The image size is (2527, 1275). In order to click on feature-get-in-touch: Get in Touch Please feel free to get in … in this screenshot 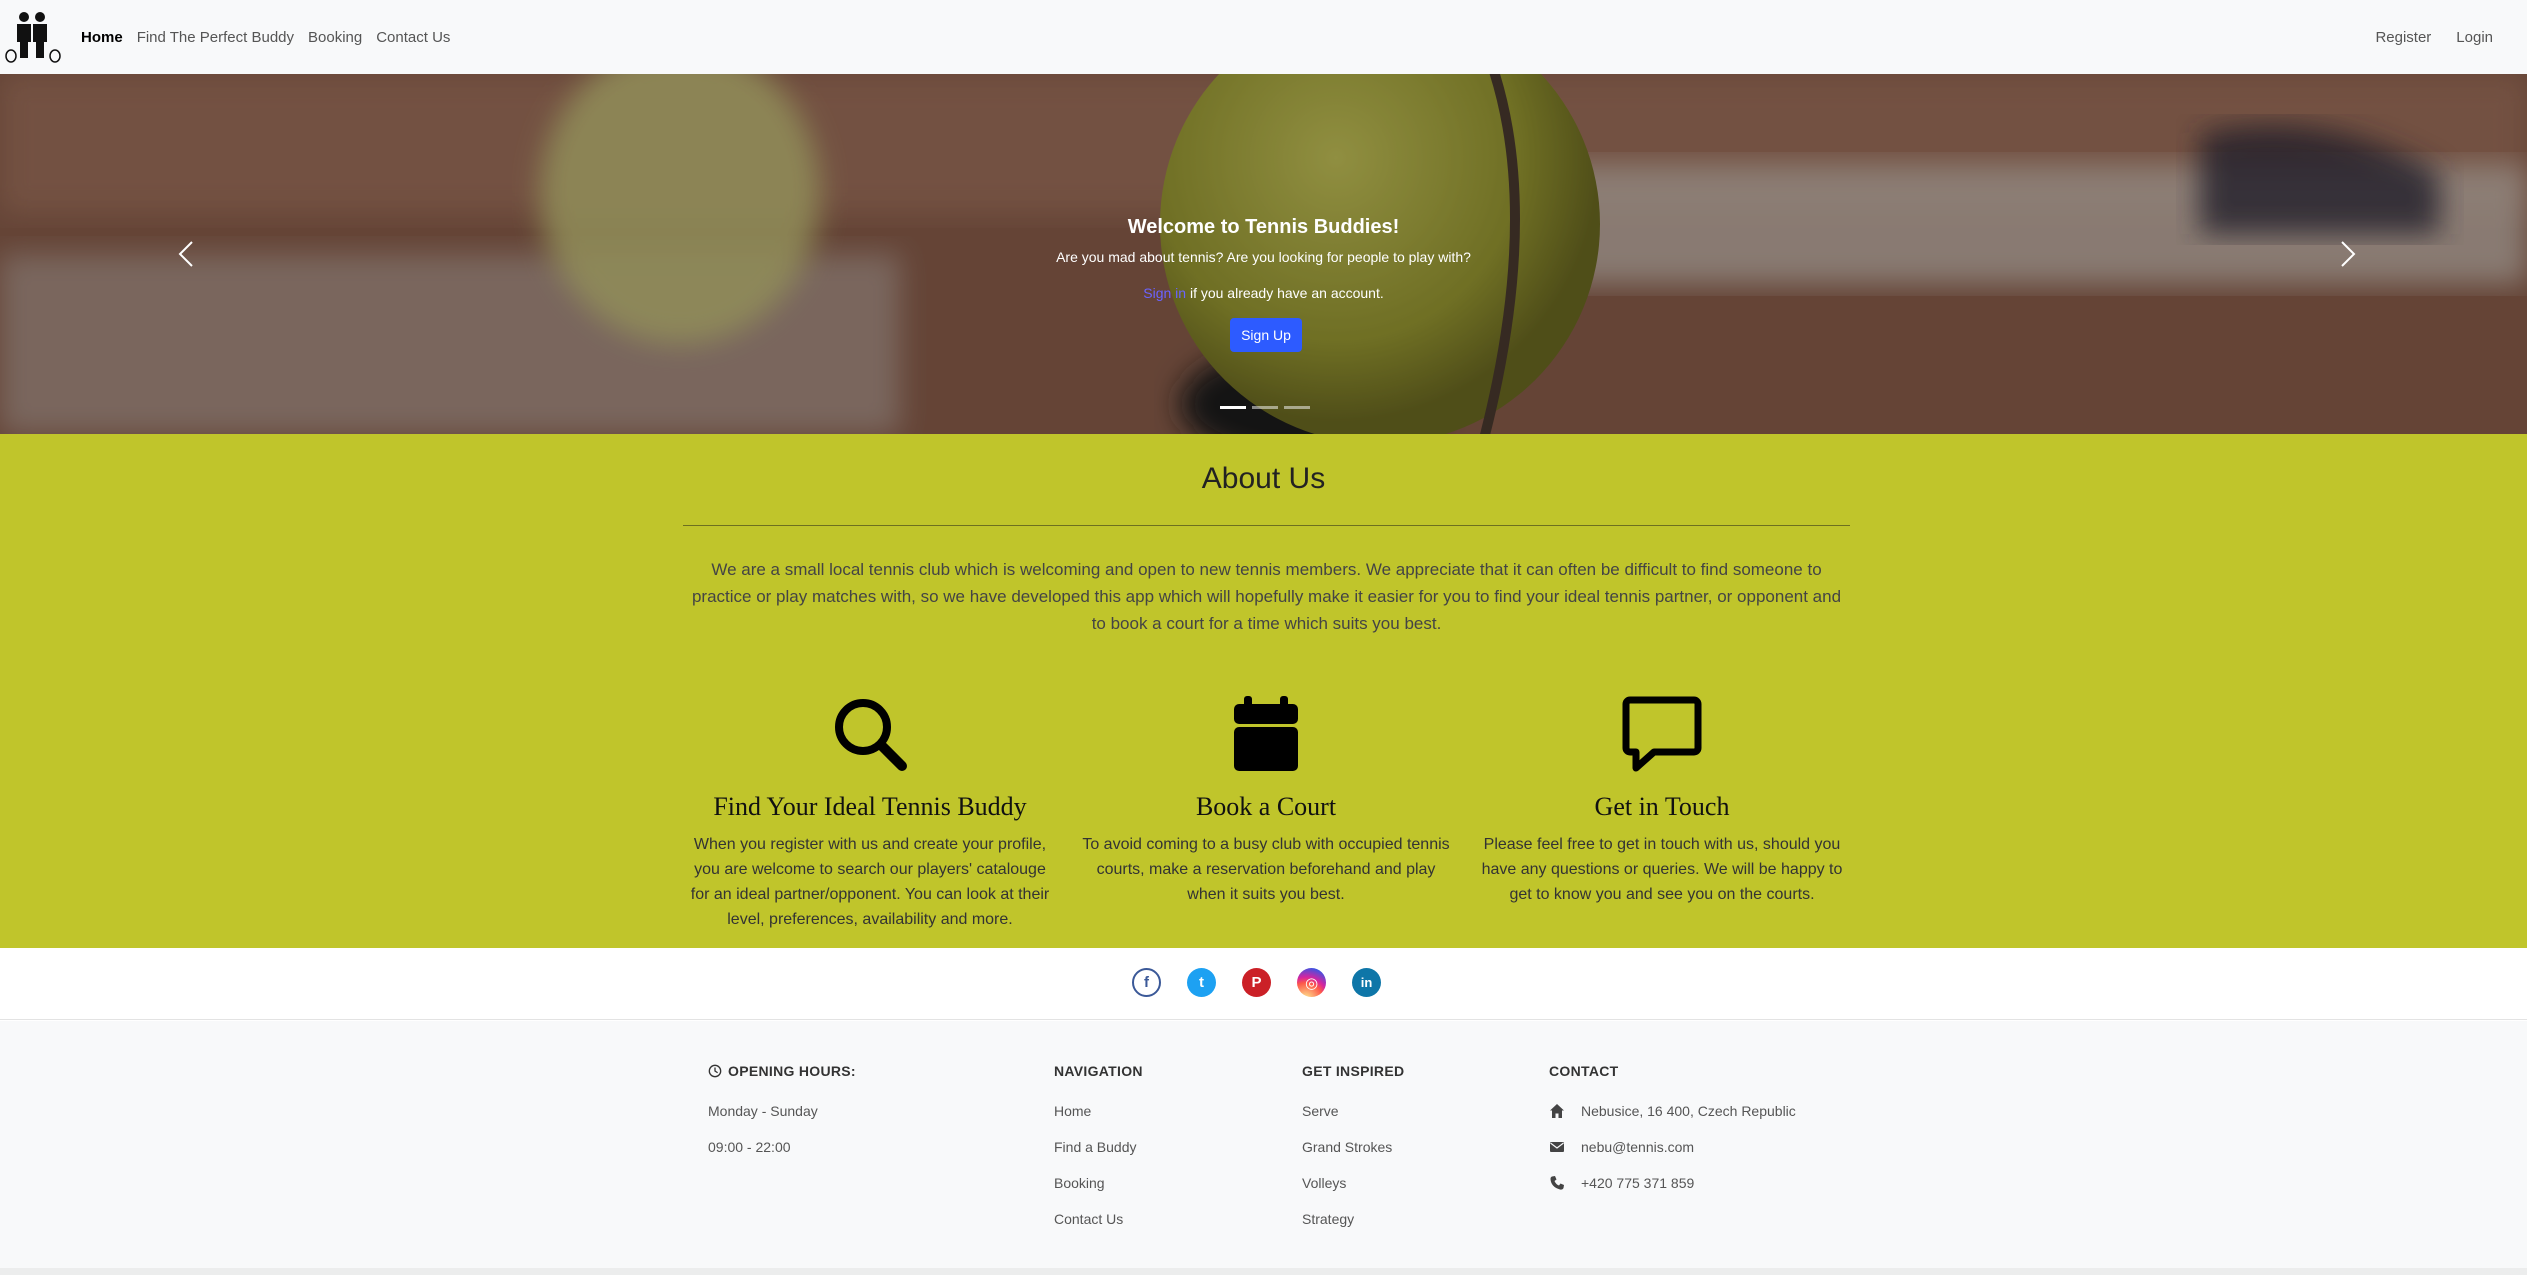, I will do `click(1662, 800)`.